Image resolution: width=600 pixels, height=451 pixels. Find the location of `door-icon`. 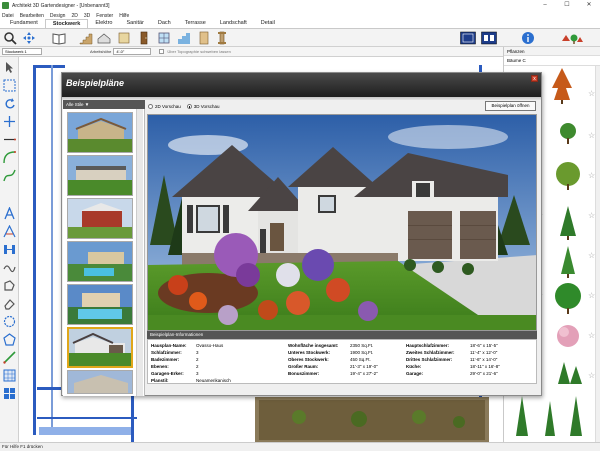

door-icon is located at coordinates (144, 38).